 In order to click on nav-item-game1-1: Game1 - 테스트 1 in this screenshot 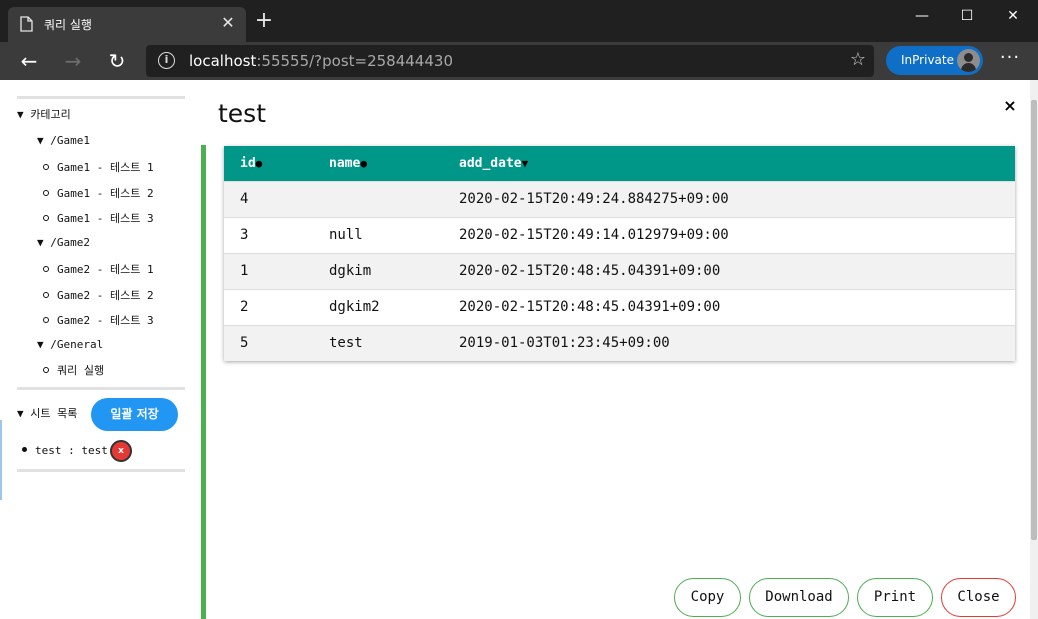, I will do `click(98, 167)`.